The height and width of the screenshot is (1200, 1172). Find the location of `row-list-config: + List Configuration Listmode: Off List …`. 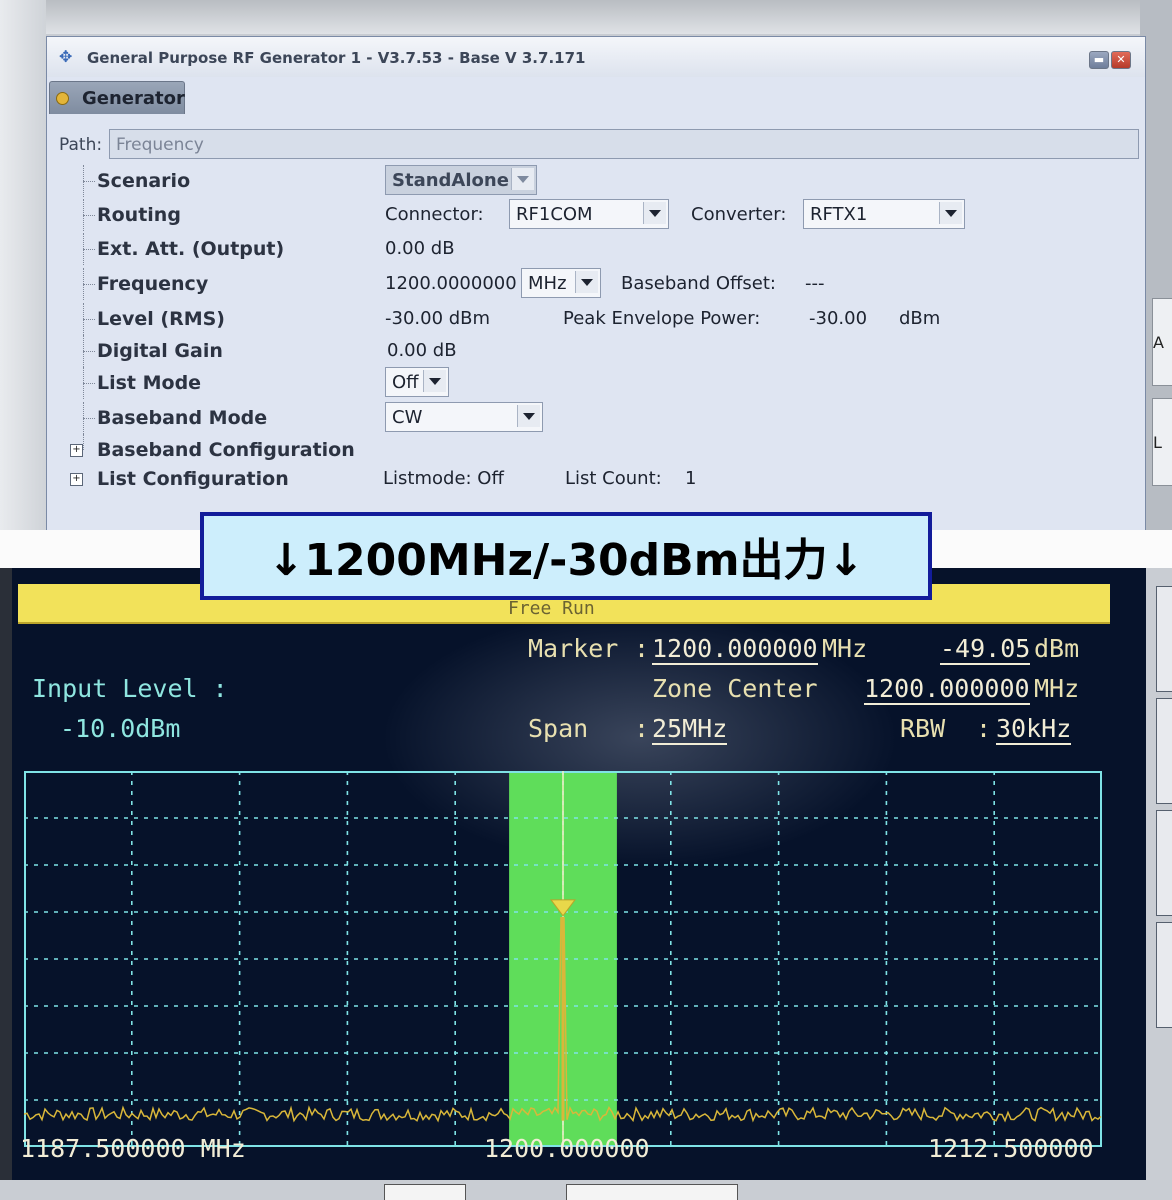

row-list-config: + List Configuration Listmode: Off List … is located at coordinates (573, 479).